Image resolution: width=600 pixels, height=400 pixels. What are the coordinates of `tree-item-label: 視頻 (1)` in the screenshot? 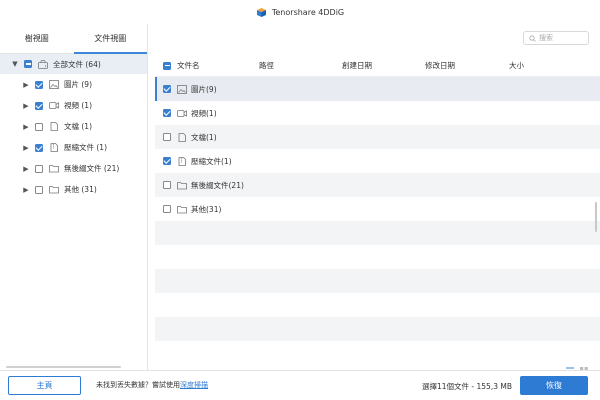 It's located at (78, 105).